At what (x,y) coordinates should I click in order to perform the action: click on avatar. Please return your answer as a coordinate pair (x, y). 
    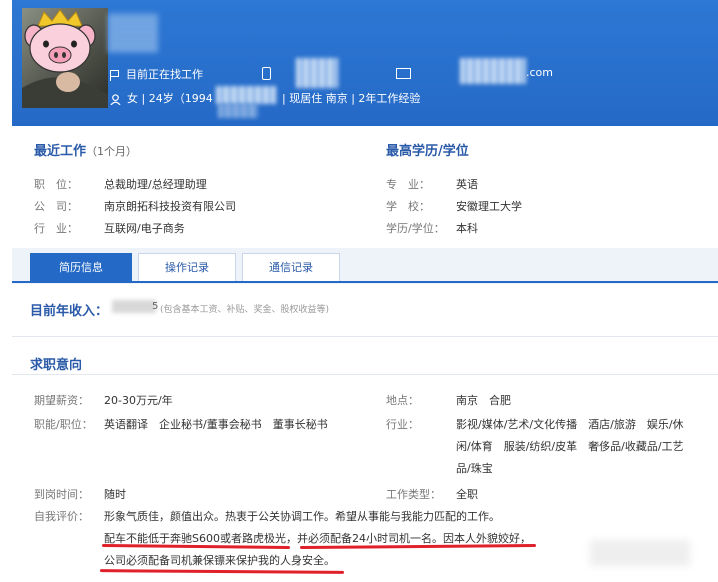
    Looking at the image, I should click on (65, 58).